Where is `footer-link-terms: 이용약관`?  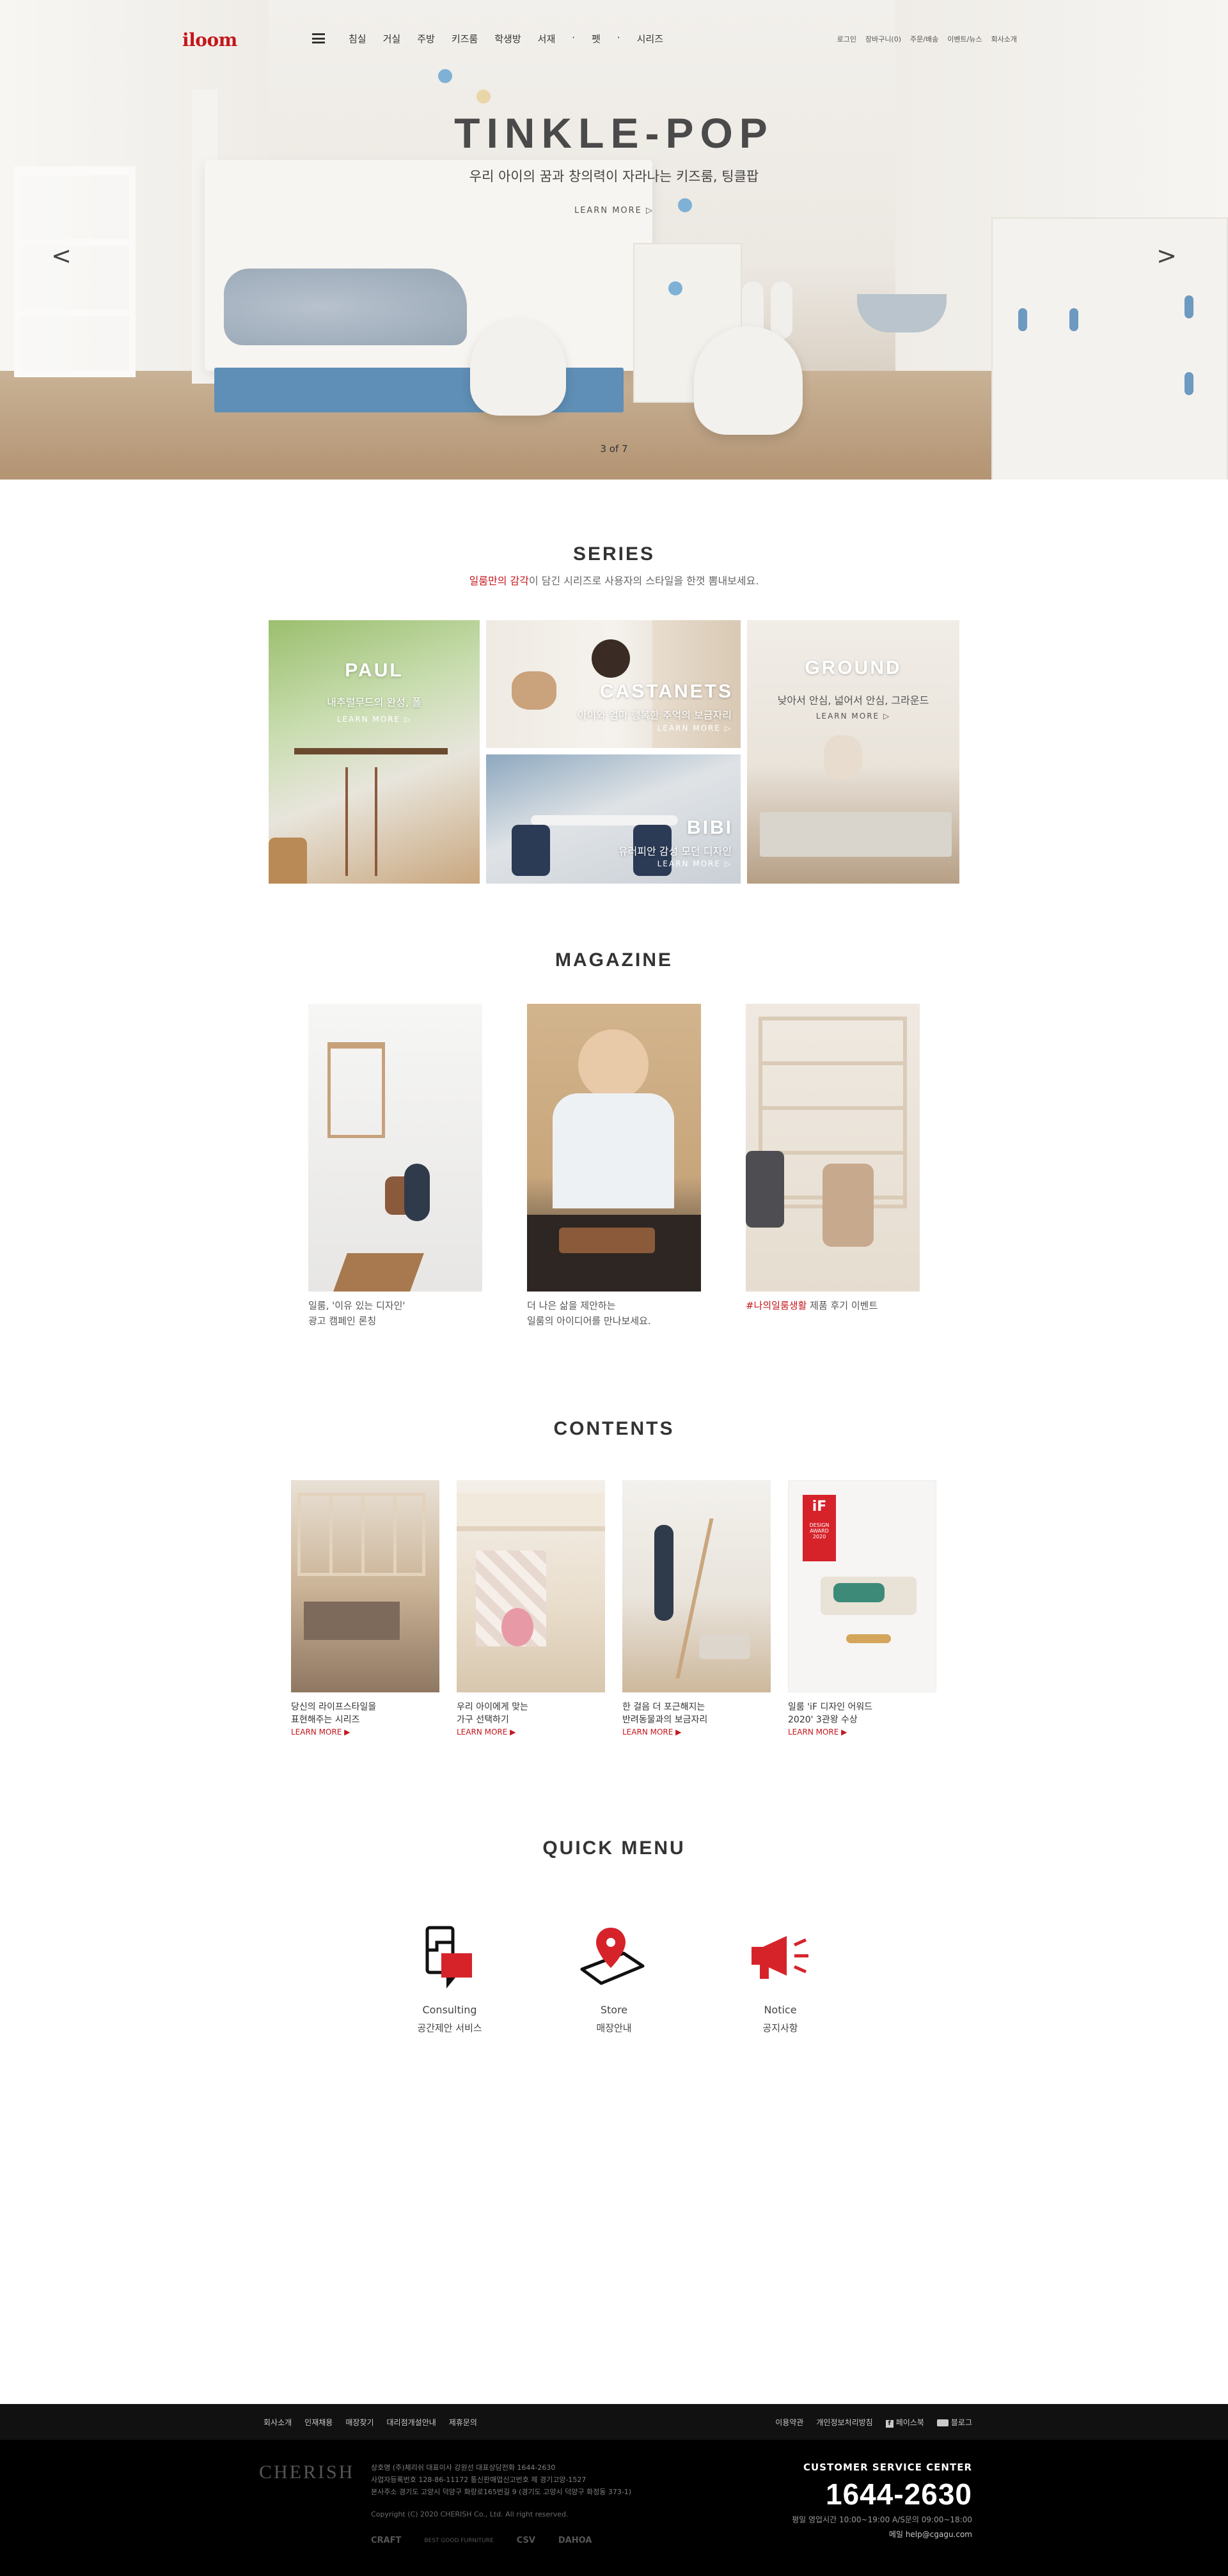
footer-link-terms: 이용약관 is located at coordinates (789, 2422).